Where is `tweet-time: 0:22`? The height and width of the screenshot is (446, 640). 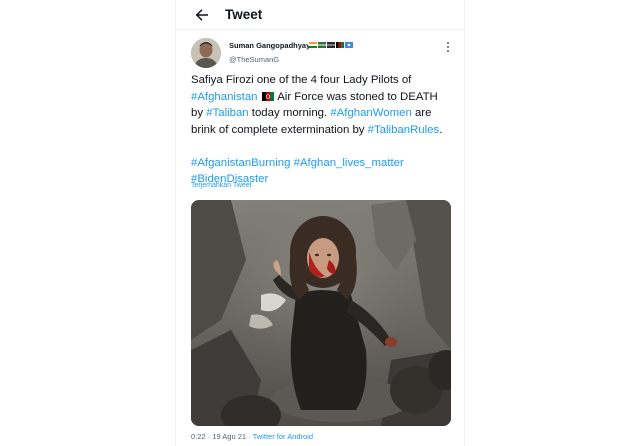
tweet-time: 0:22 is located at coordinates (198, 436).